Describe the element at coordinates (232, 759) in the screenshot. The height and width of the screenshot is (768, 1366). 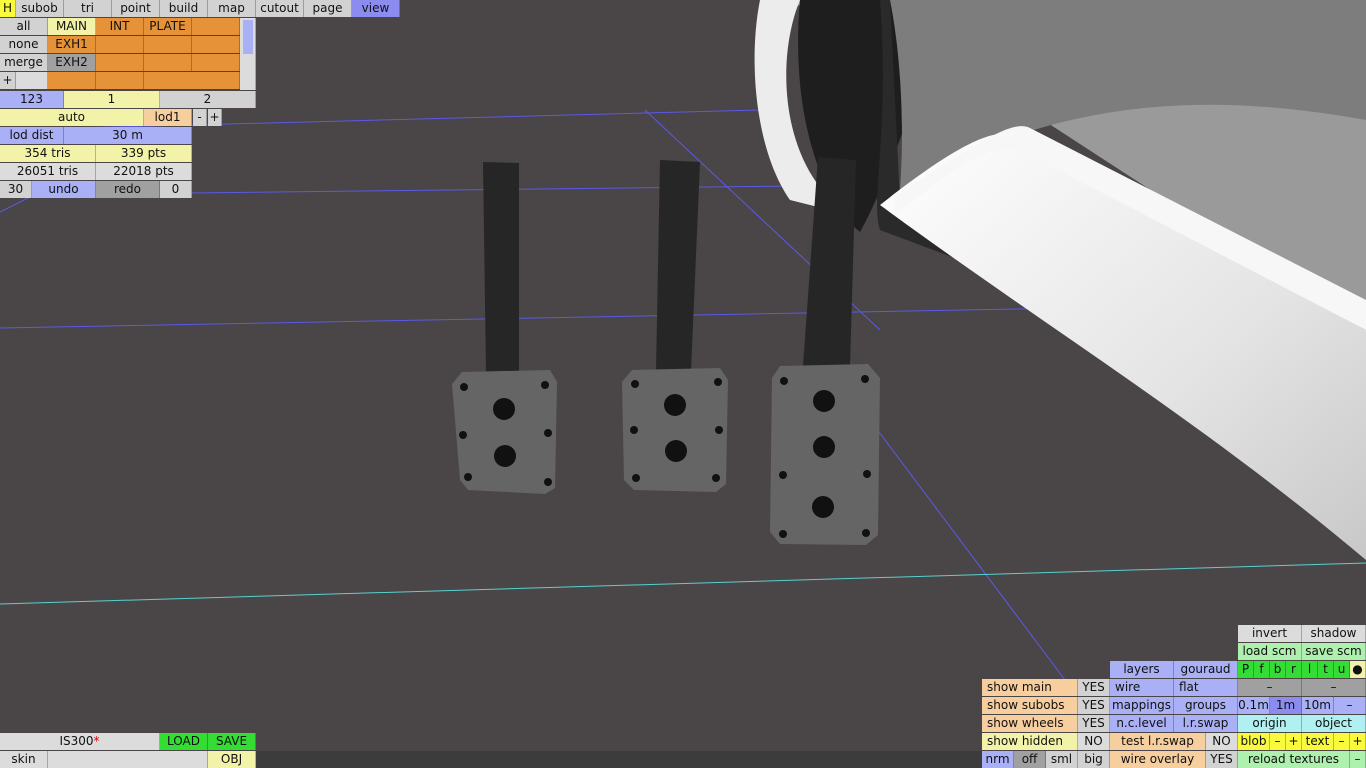
I see `obj-button: OBJ` at that location.